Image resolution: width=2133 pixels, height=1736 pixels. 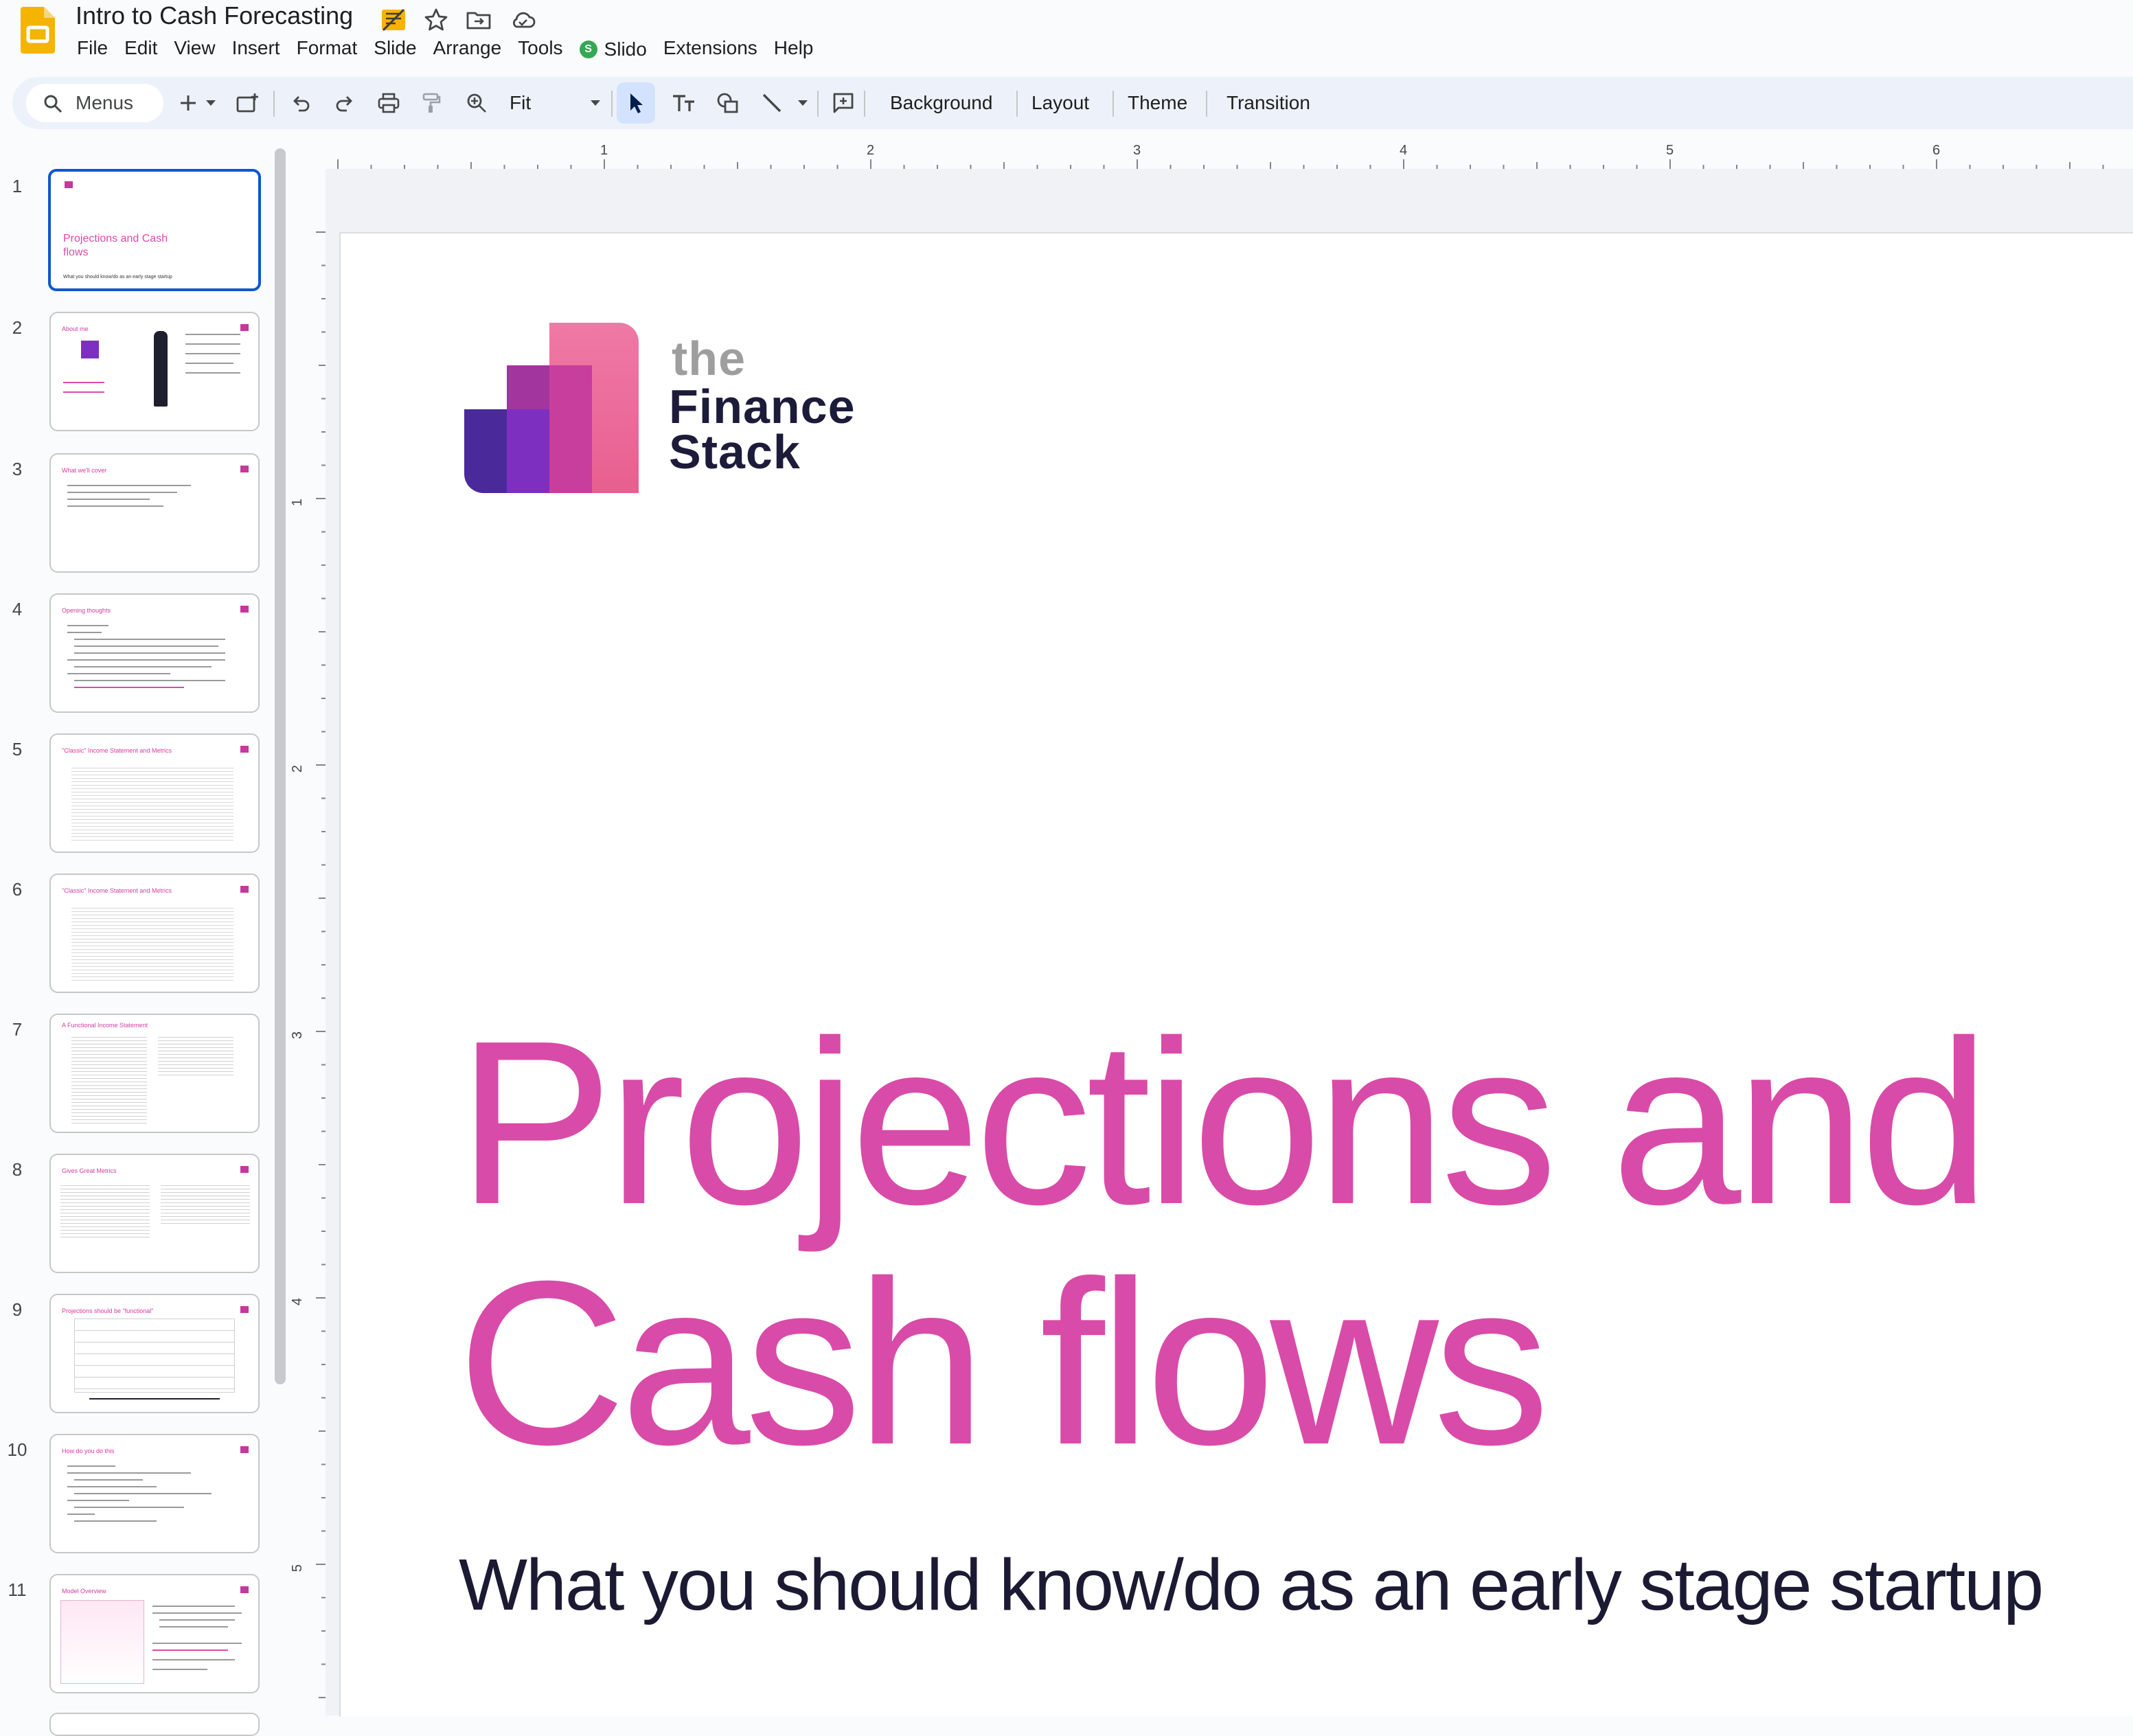 I want to click on star-icon, so click(x=436, y=19).